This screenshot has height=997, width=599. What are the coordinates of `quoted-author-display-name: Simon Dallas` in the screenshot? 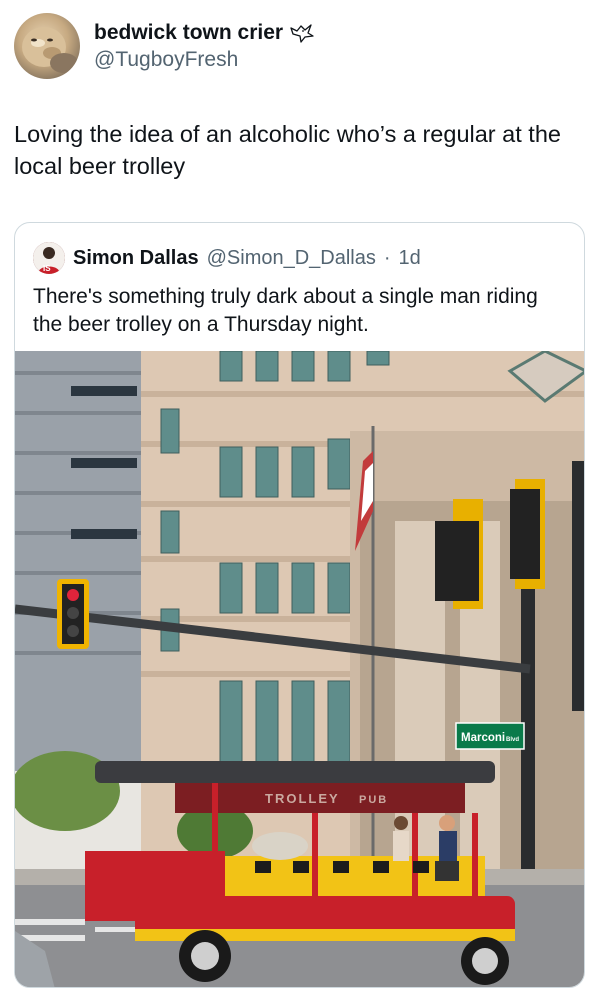 It's located at (136, 258).